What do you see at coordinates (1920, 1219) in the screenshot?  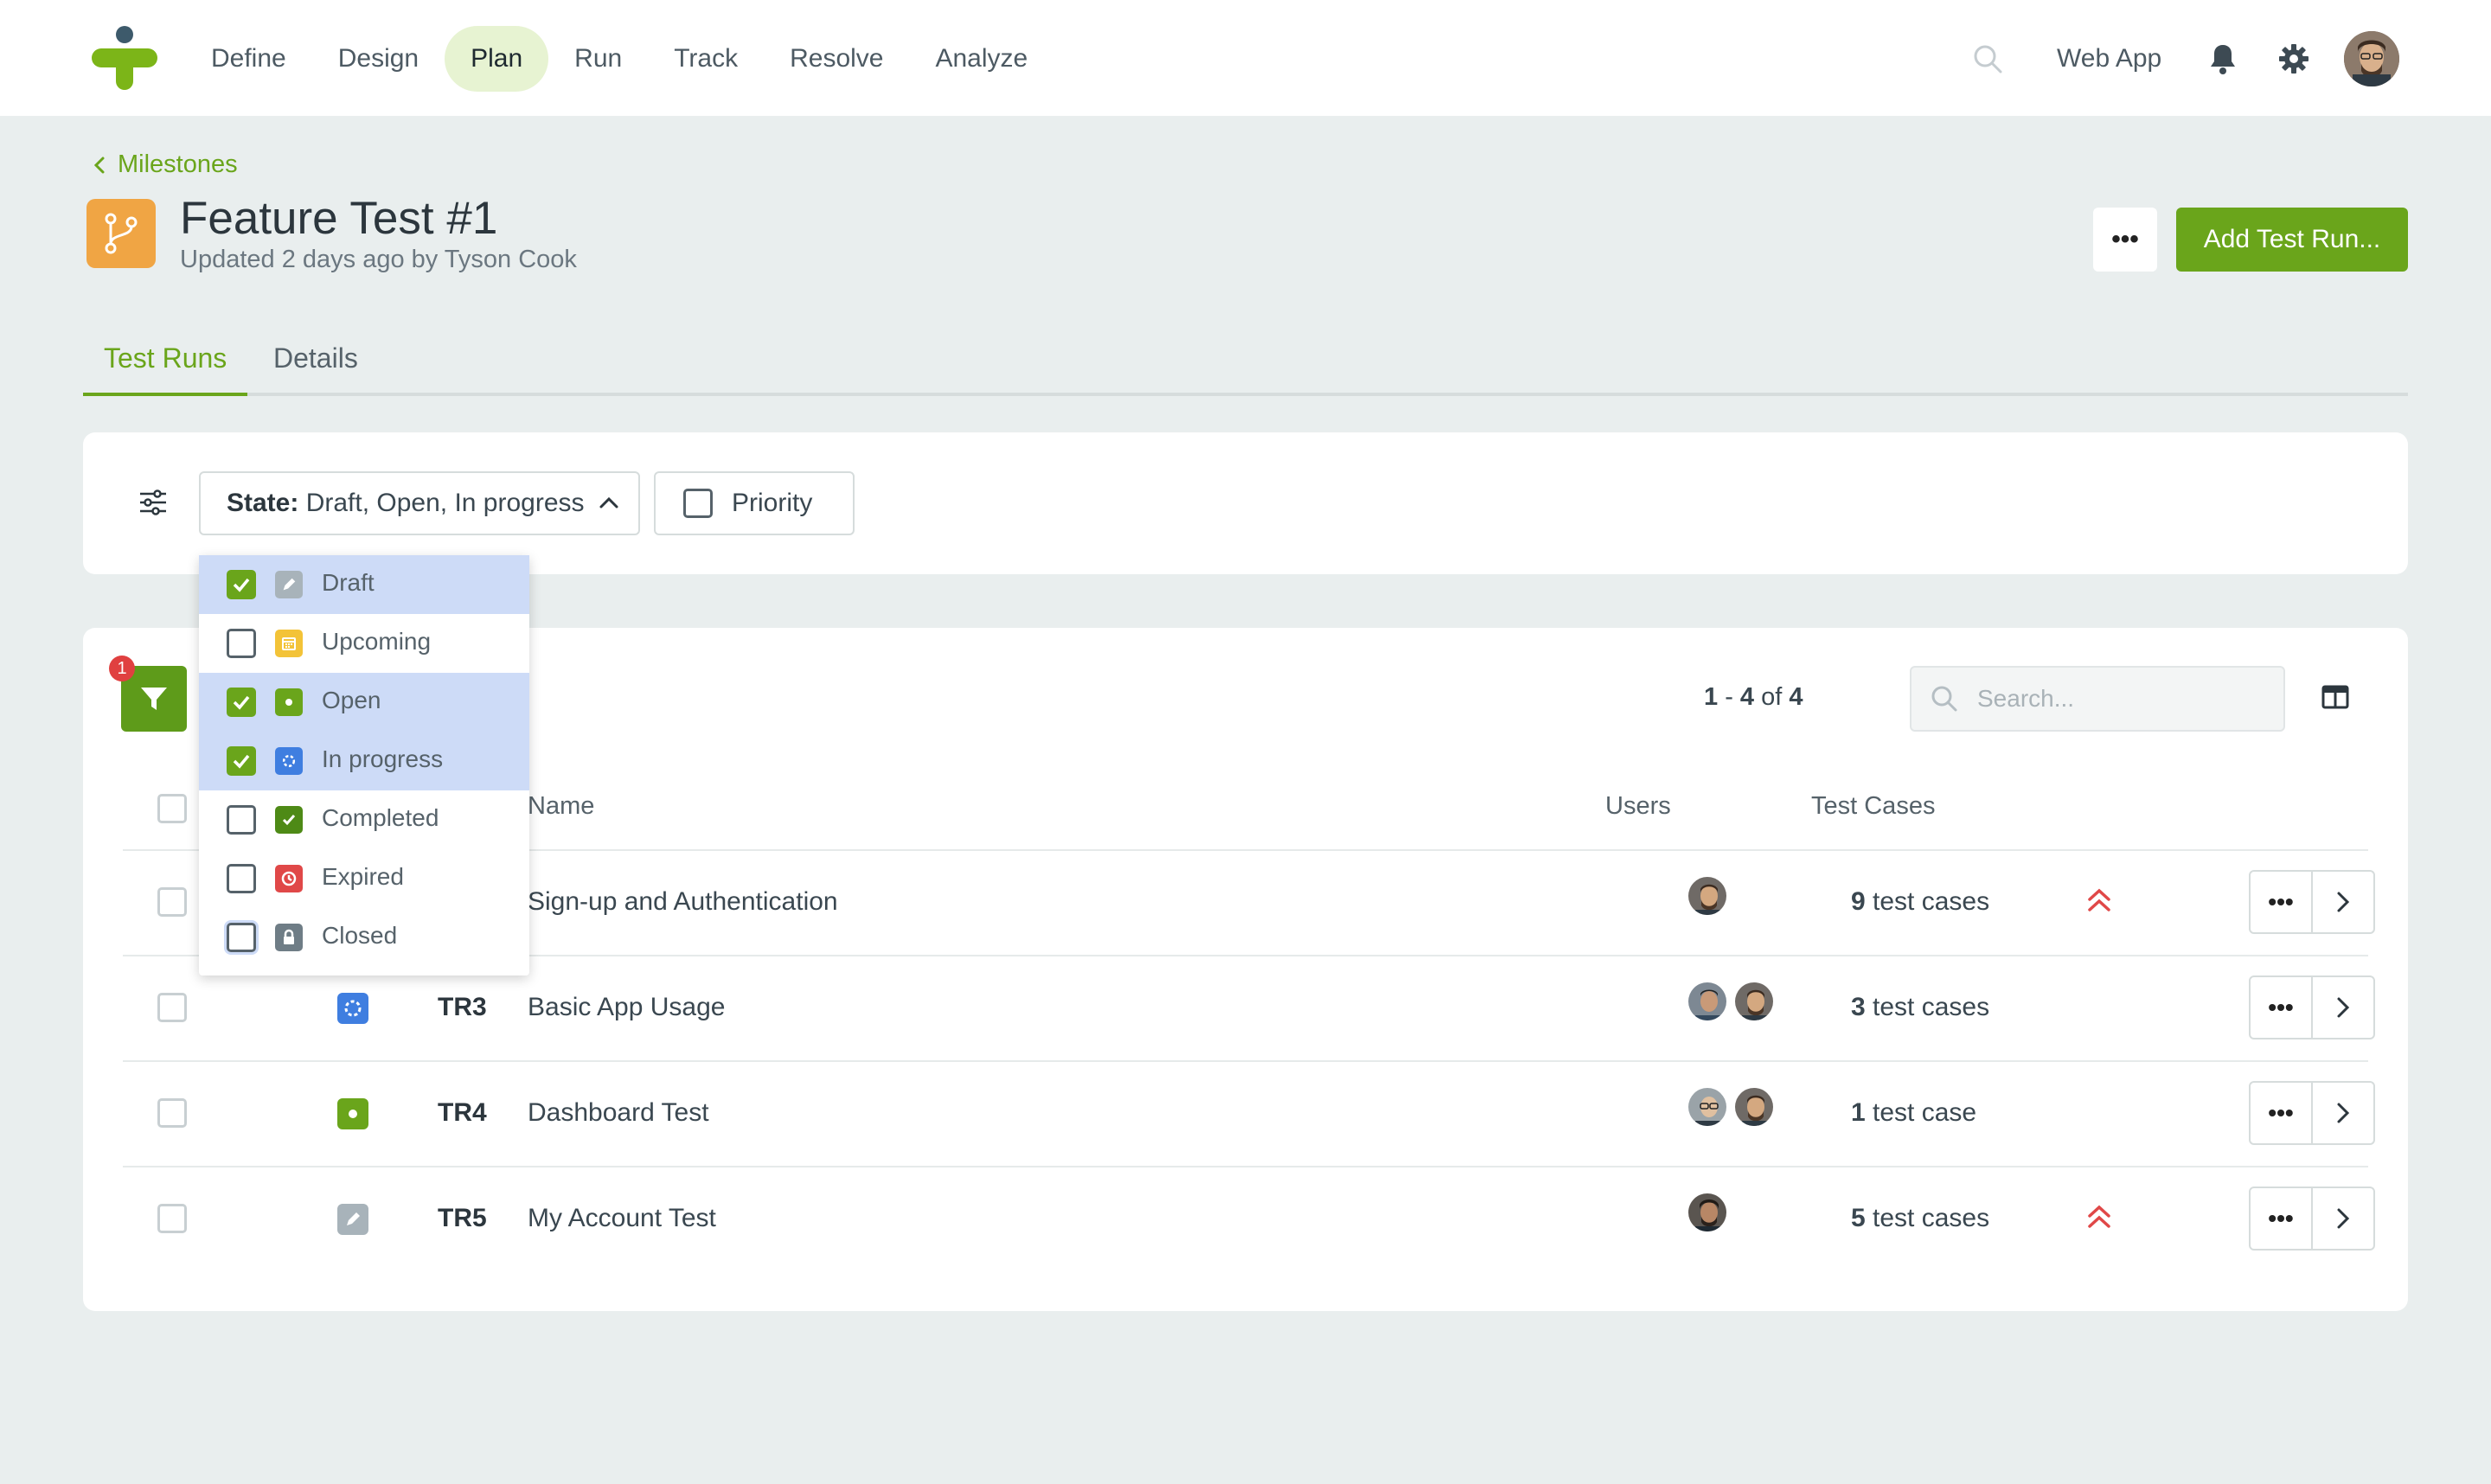 I see `test-case-count: 5 test cases` at bounding box center [1920, 1219].